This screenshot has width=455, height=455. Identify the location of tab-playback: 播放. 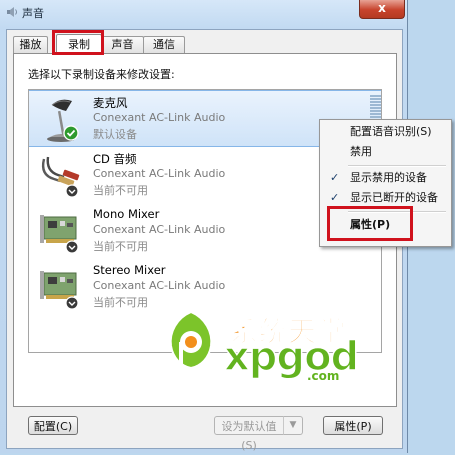
(30, 44).